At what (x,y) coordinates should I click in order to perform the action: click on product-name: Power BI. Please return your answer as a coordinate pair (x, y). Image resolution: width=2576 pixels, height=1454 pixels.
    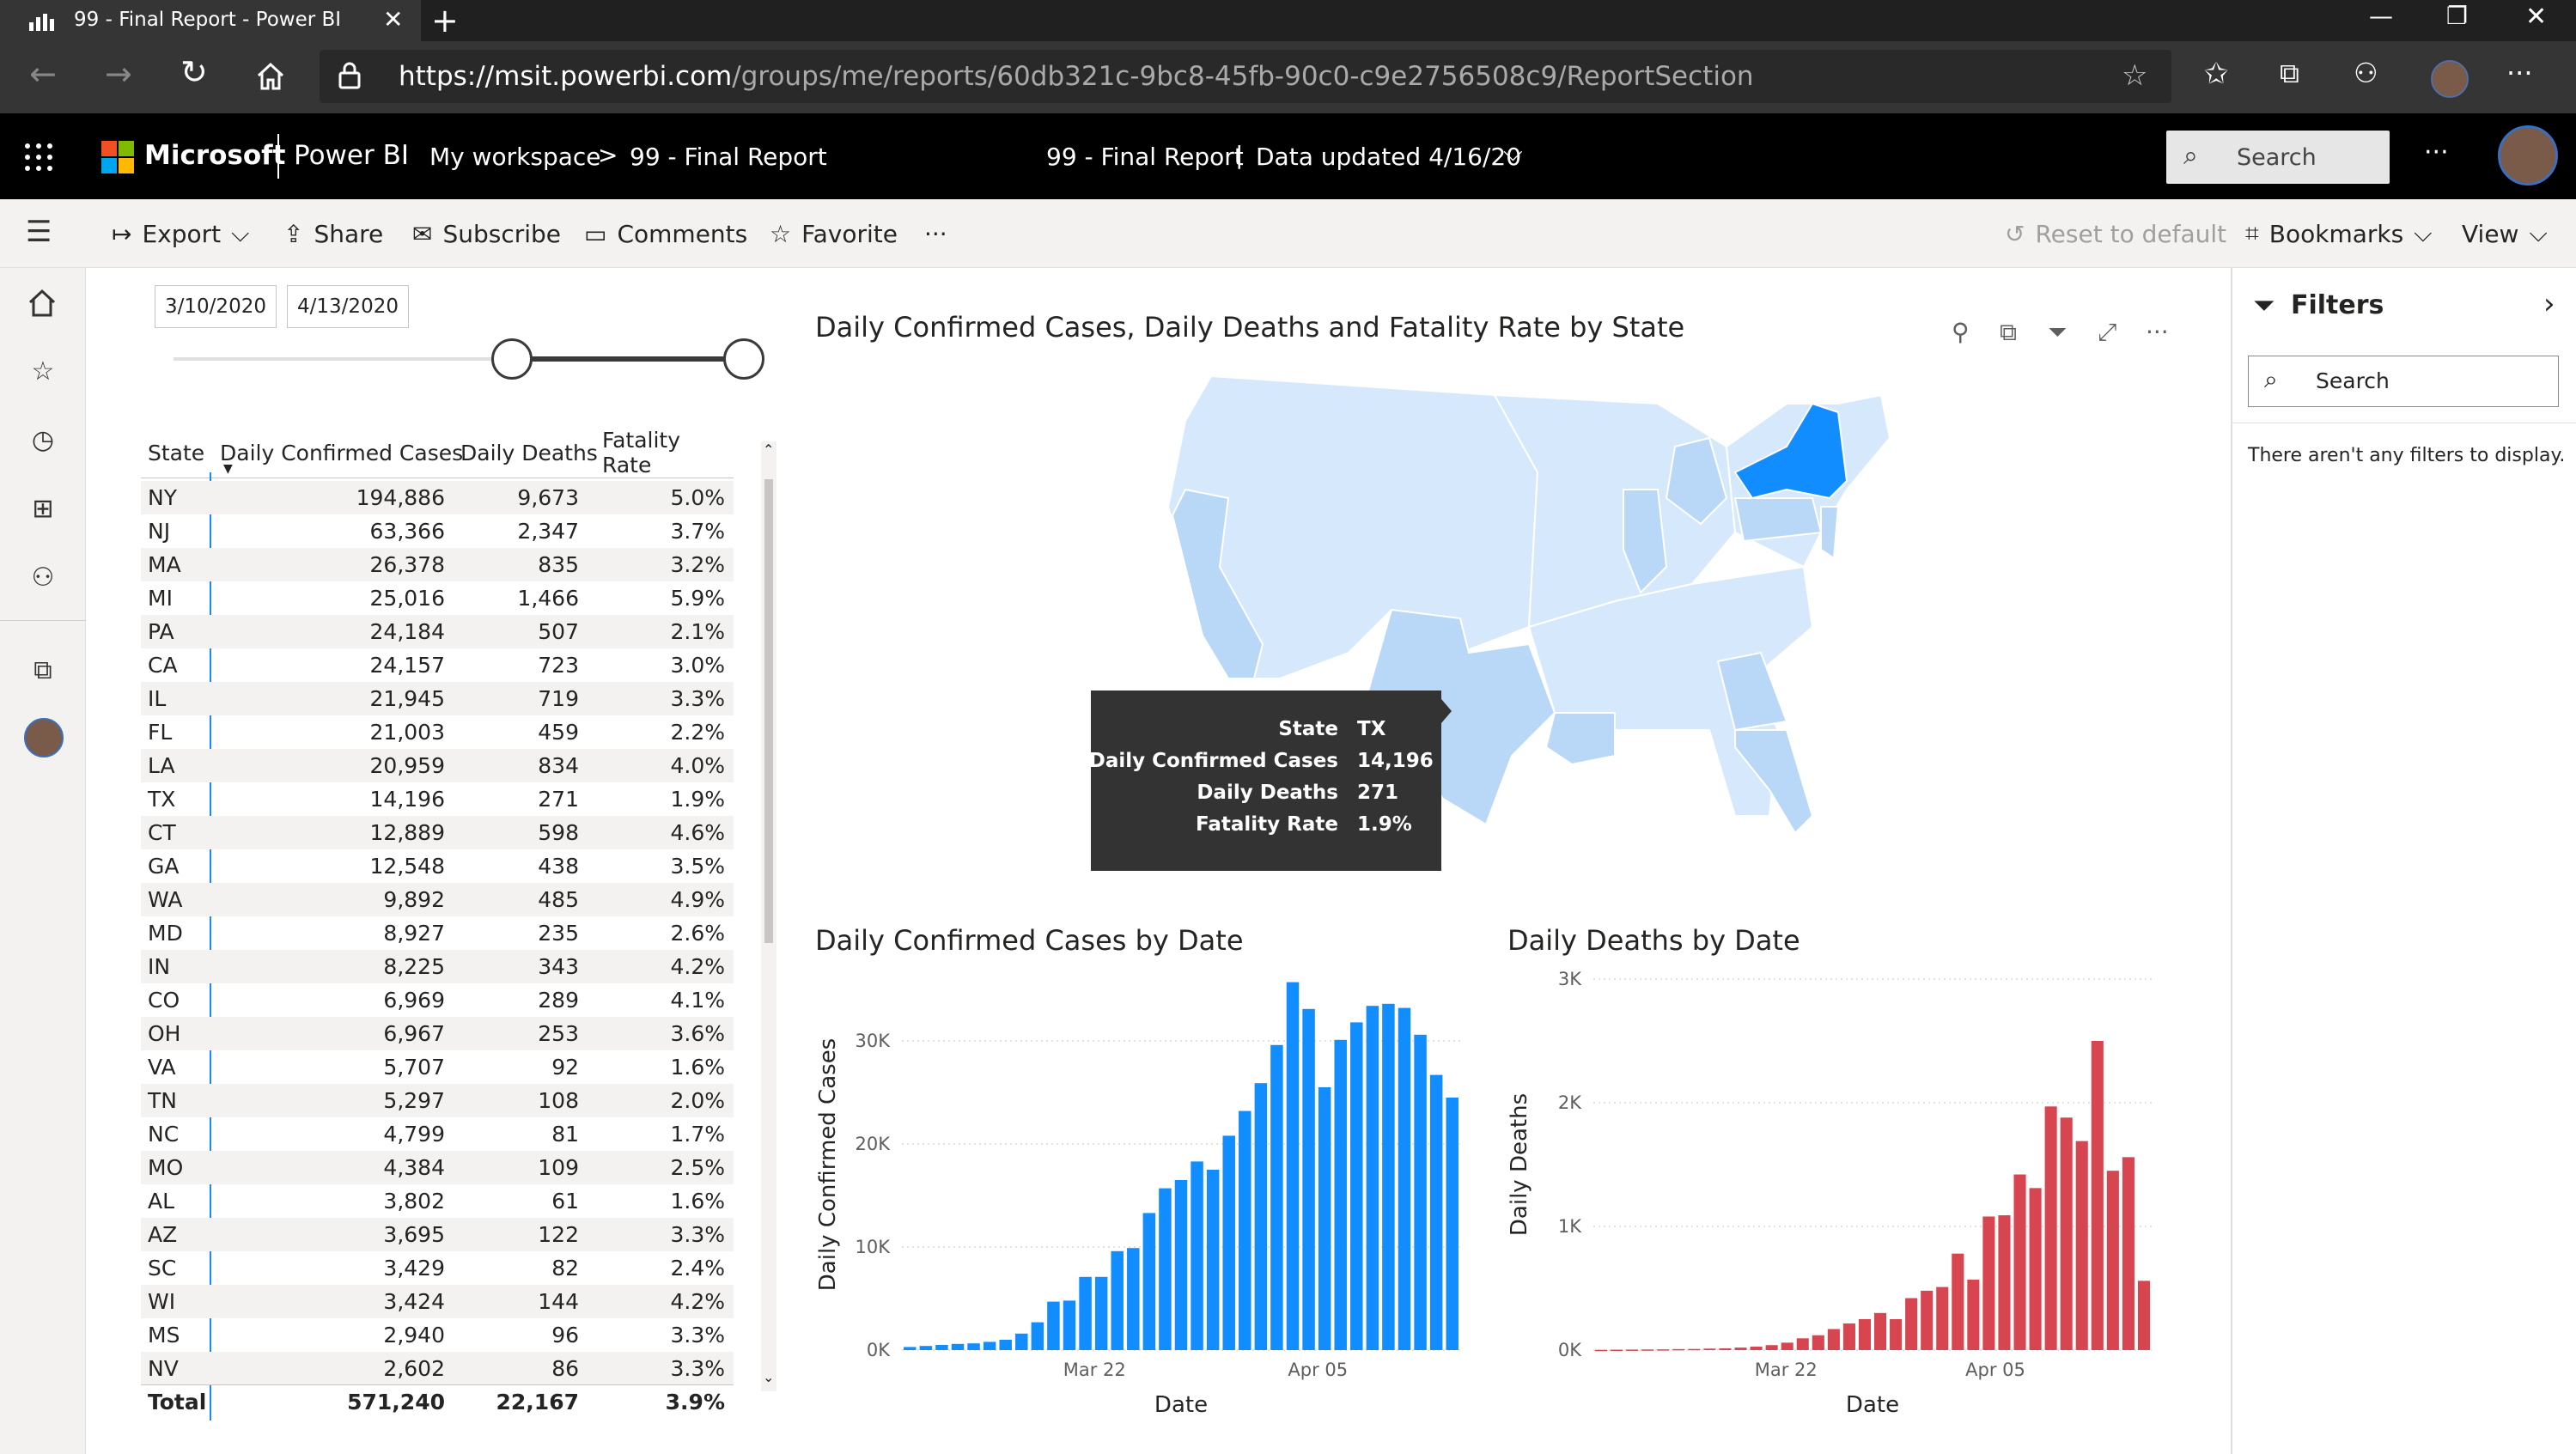
    Looking at the image, I should click on (351, 155).